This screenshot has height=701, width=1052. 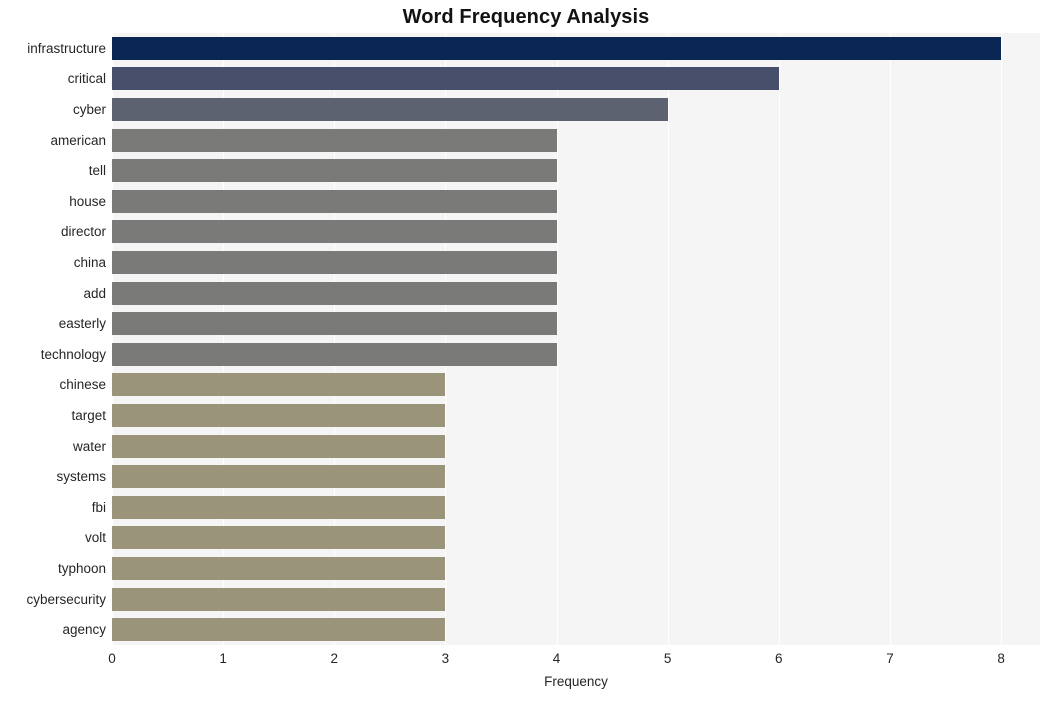 What do you see at coordinates (526, 662) in the screenshot?
I see `x-axis-tick-labels: 0 1 2 3 4 5 6 7 8` at bounding box center [526, 662].